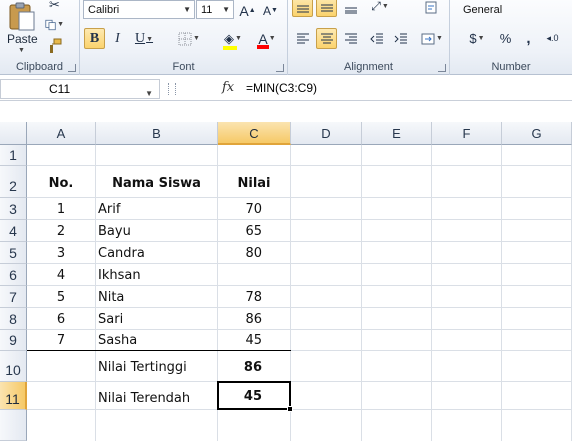  What do you see at coordinates (50, 24) in the screenshot?
I see `copy-icon` at bounding box center [50, 24].